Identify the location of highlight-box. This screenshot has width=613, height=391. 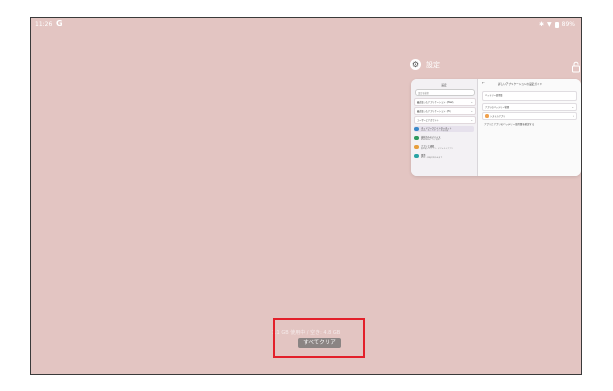
(319, 338).